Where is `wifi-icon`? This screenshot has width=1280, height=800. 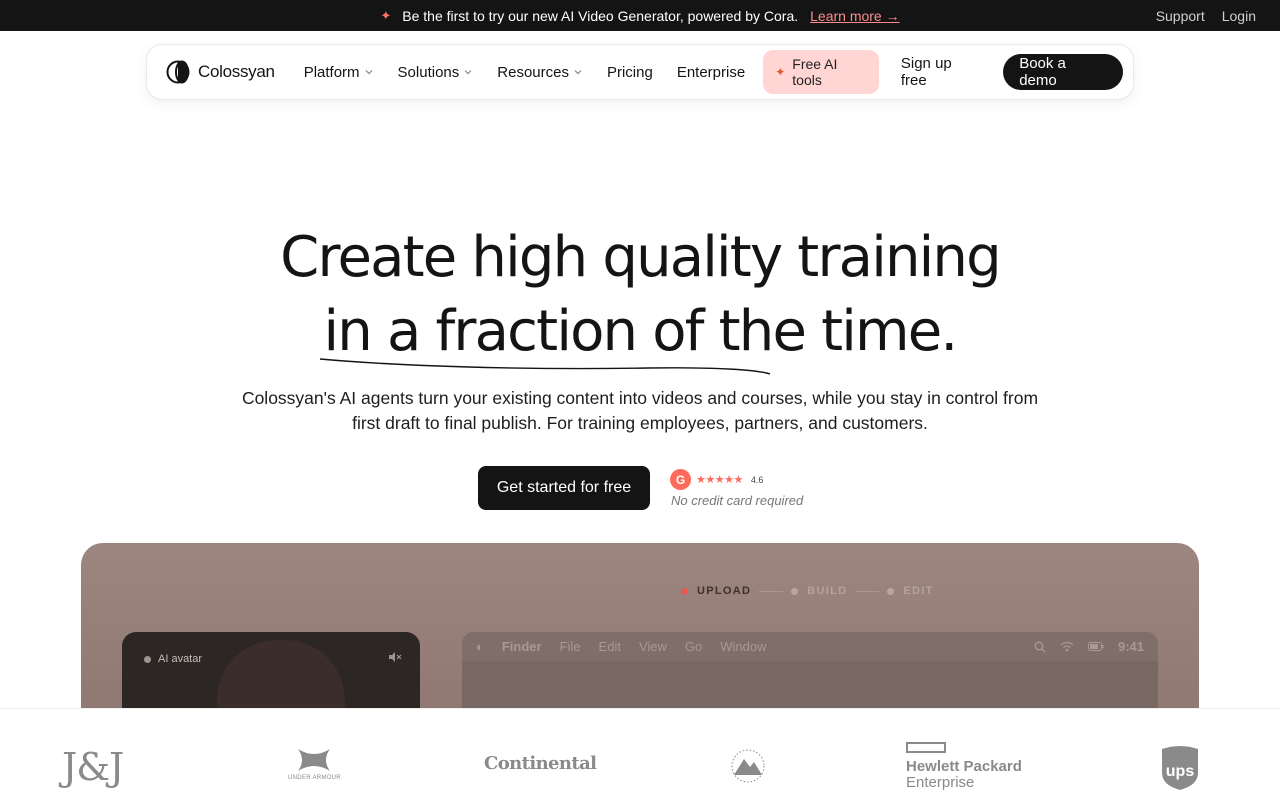 wifi-icon is located at coordinates (1067, 646).